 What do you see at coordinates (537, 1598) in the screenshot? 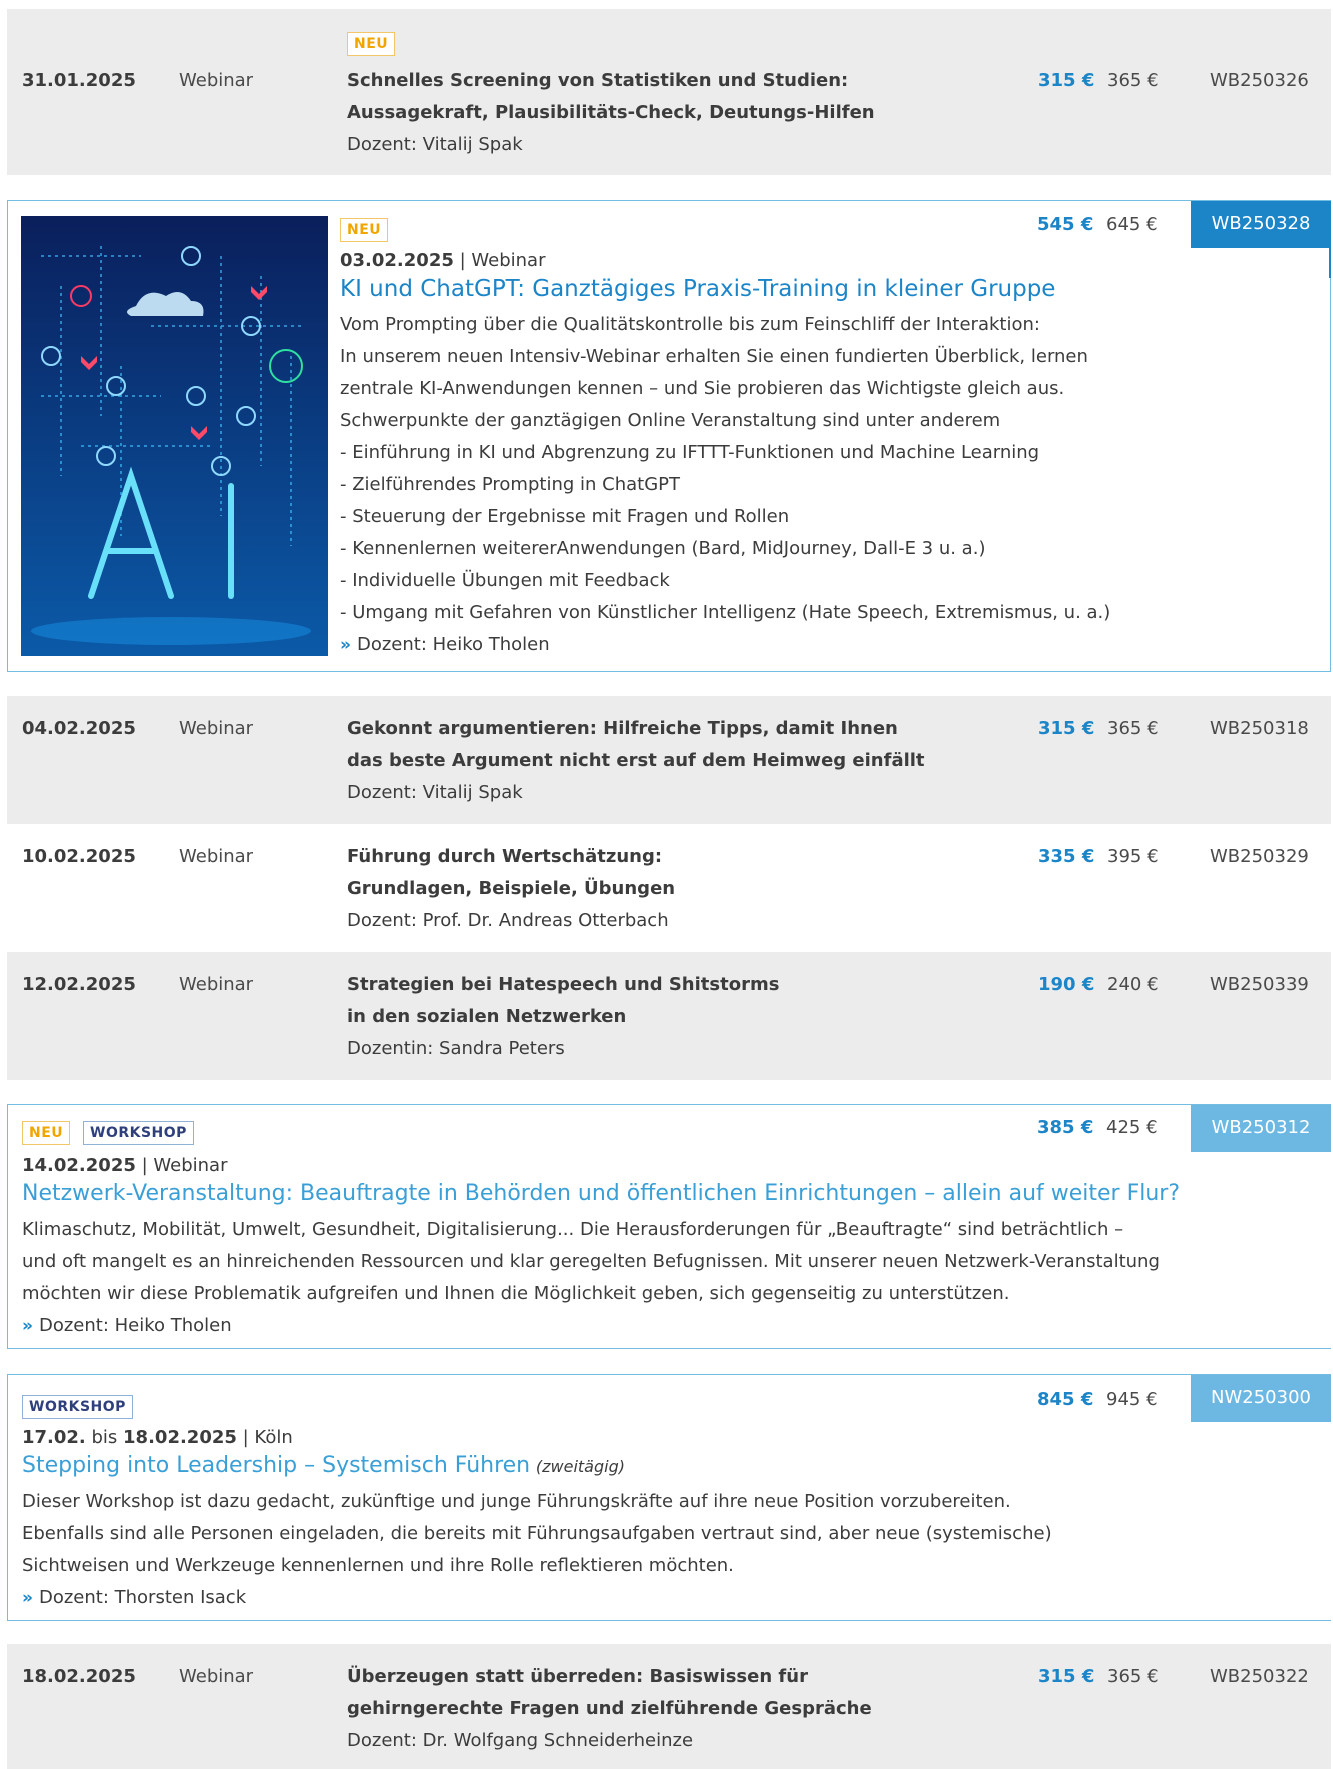
I see `event-lecturer-link: » Dozent: Thorsten Isack` at bounding box center [537, 1598].